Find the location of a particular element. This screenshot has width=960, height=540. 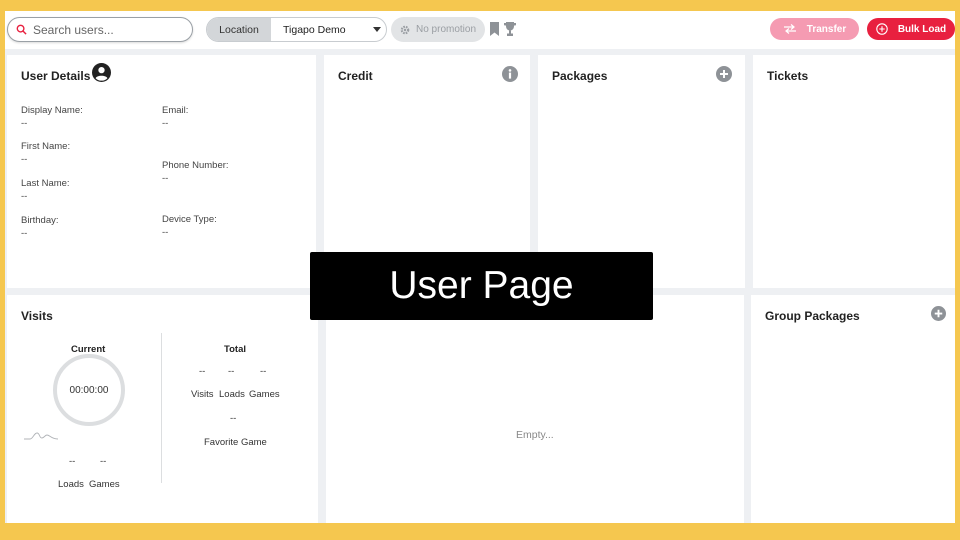

bulk-load-label: Bulk Load is located at coordinates (922, 29).